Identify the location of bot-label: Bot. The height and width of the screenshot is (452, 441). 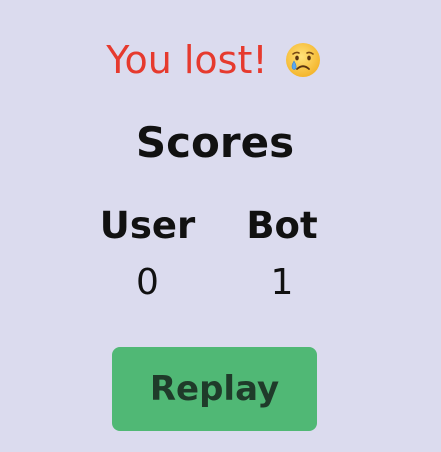
(282, 225).